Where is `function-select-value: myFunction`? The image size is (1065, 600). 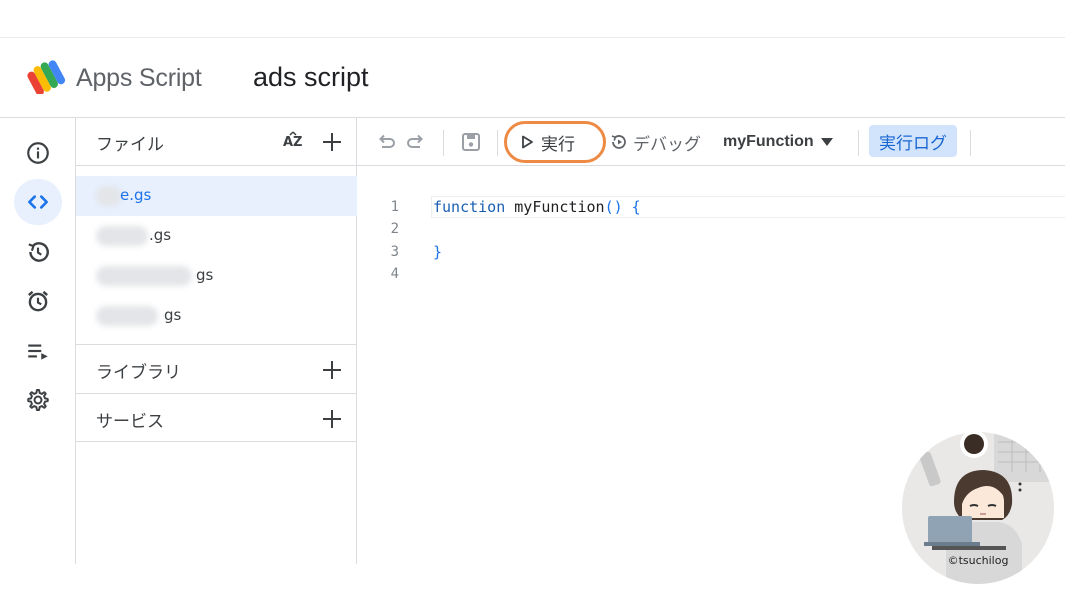
function-select-value: myFunction is located at coordinates (768, 141).